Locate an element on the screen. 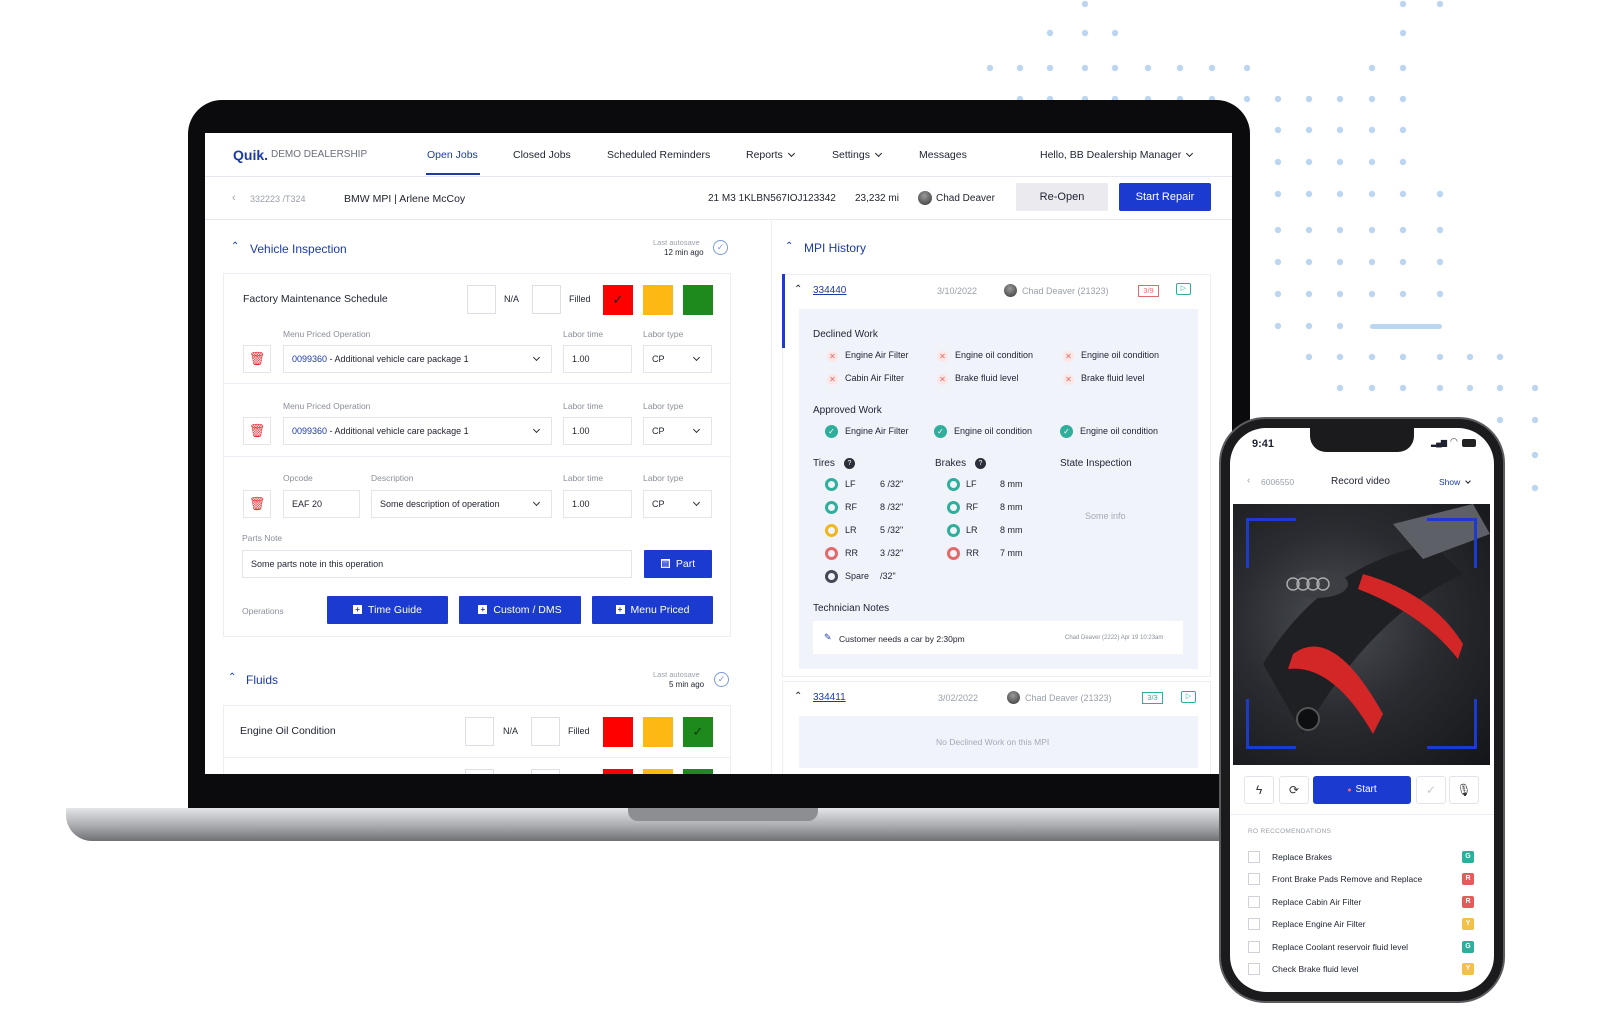 The height and width of the screenshot is (1023, 1600). labor-type-value: CP is located at coordinates (658, 504).